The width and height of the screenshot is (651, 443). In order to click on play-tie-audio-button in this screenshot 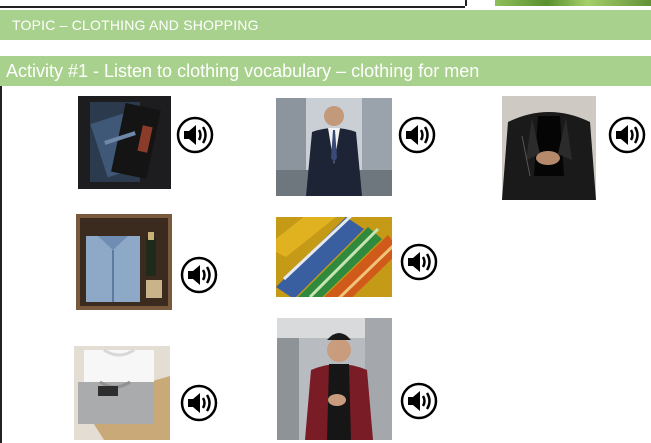, I will do `click(419, 262)`.